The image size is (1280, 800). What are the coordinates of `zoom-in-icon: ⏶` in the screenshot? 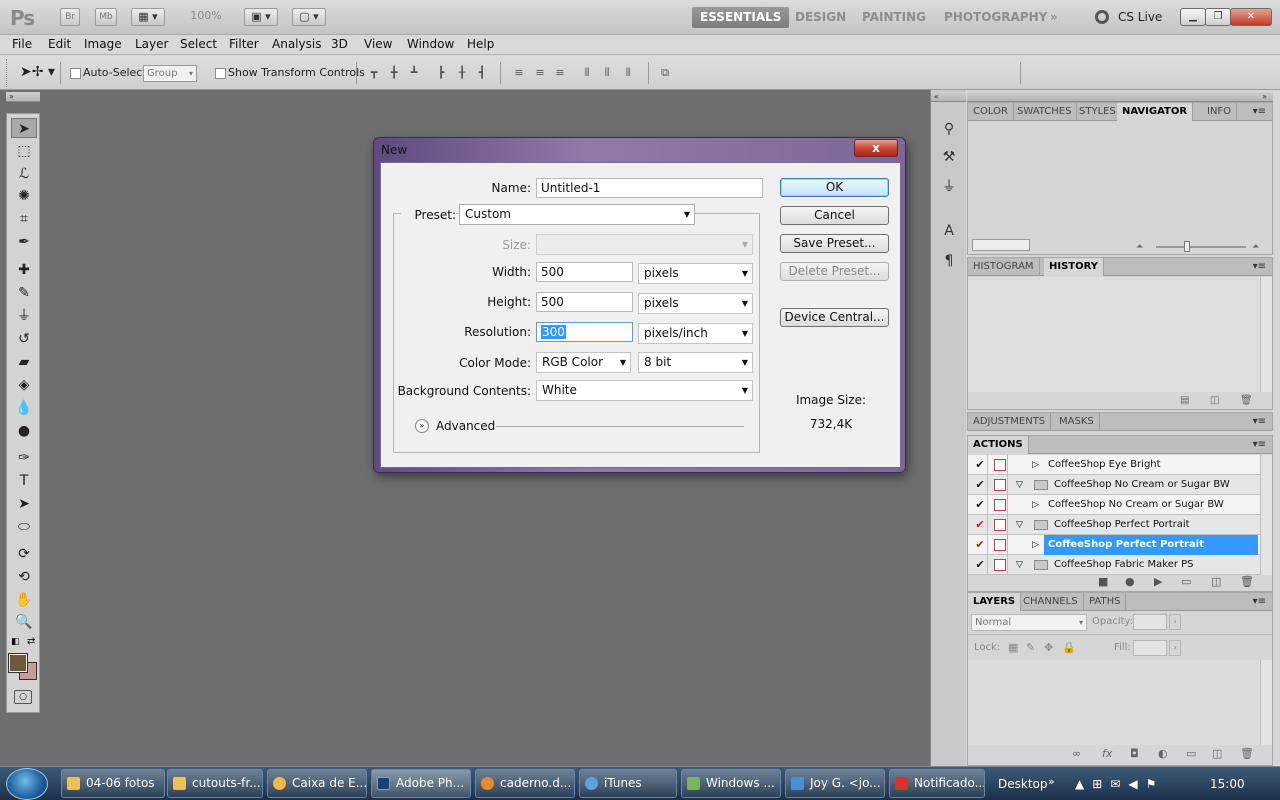 It's located at (1255, 247).